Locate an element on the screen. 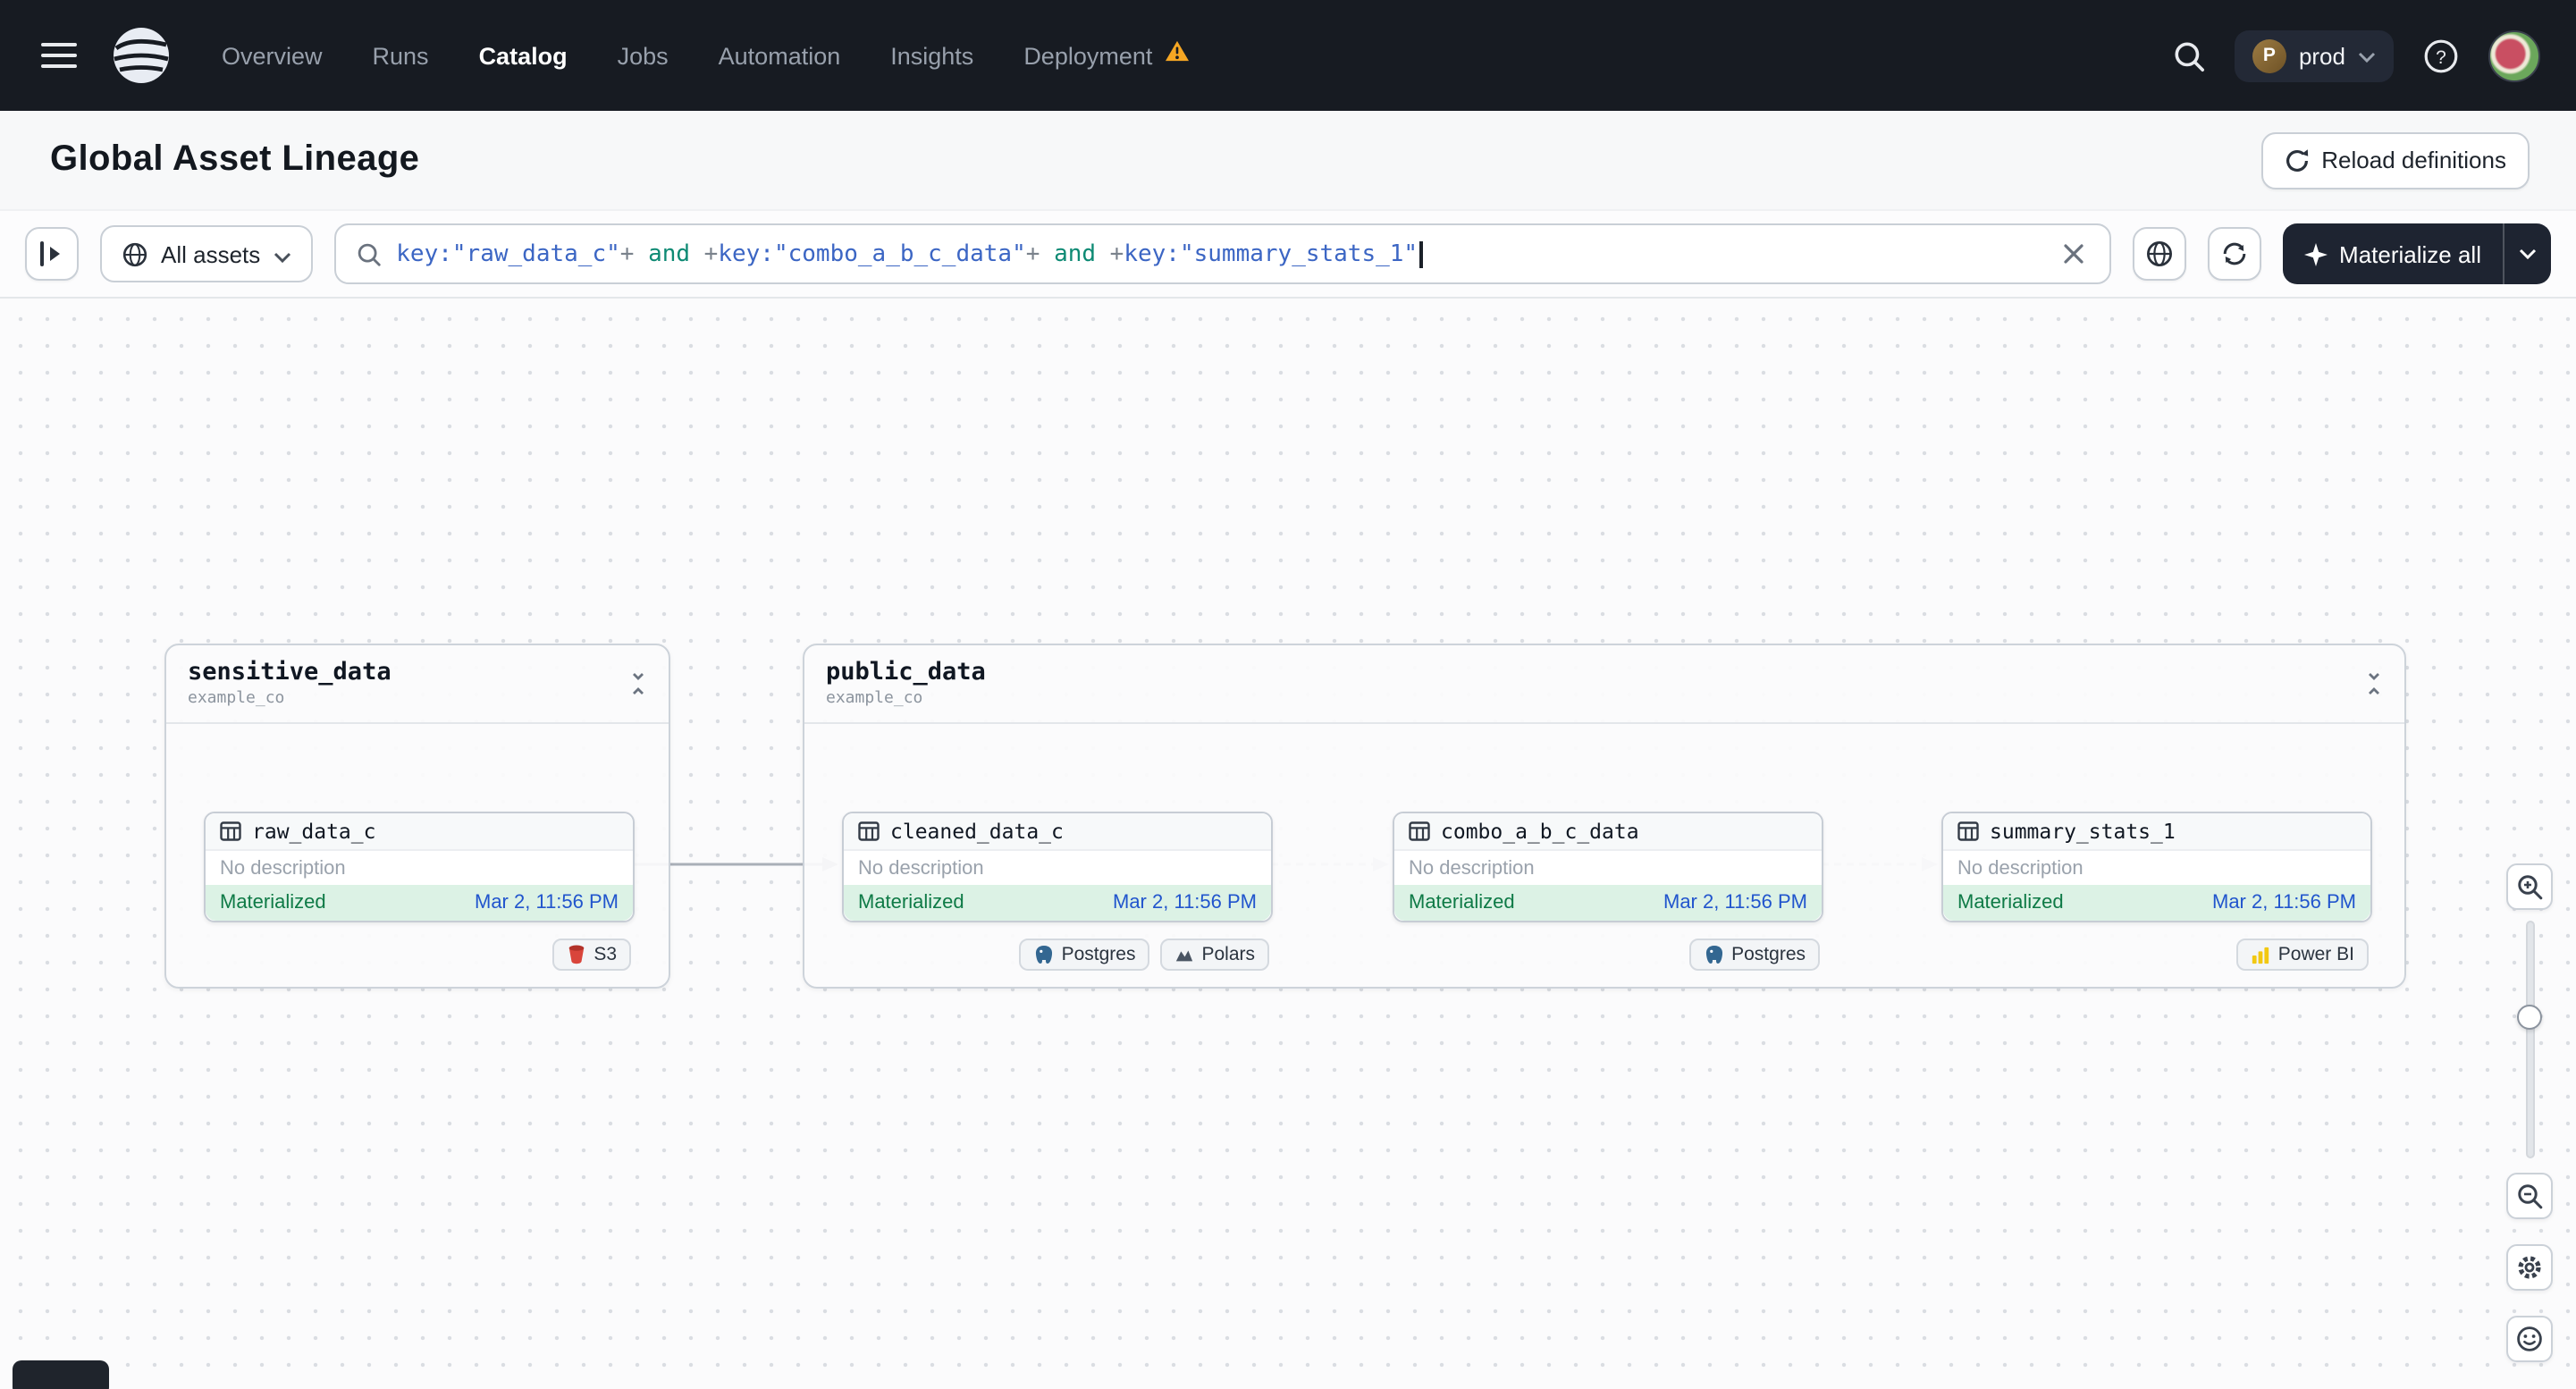 The height and width of the screenshot is (1389, 2576). materialize-all-label: Materialize all is located at coordinates (2410, 253).